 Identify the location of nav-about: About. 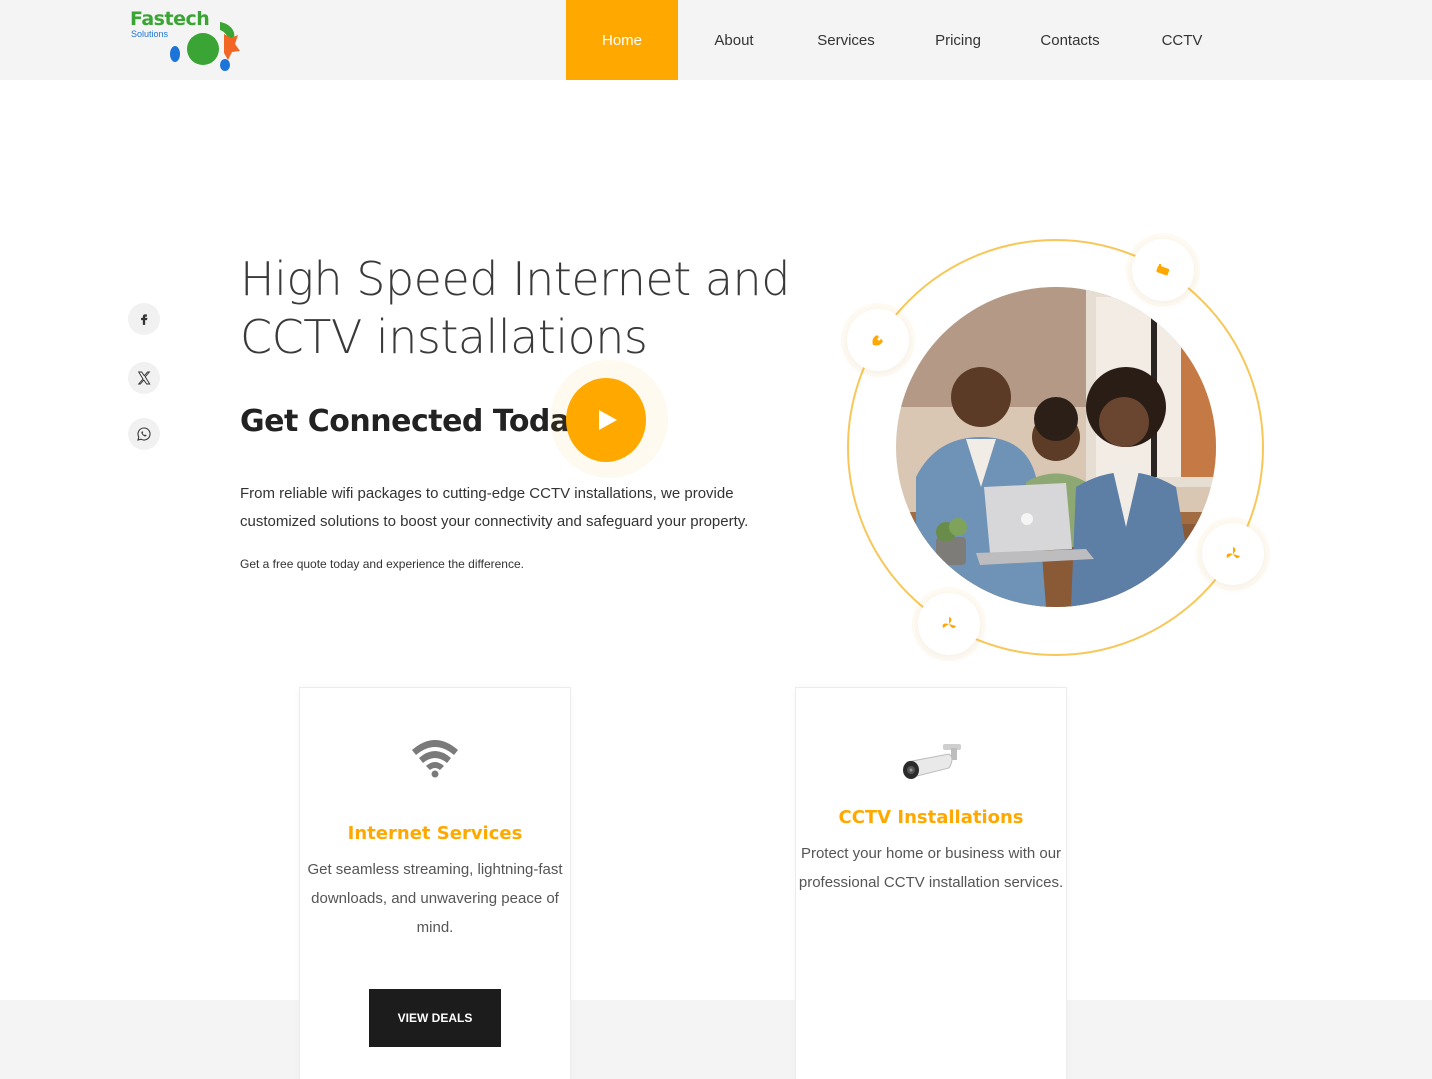
(734, 40).